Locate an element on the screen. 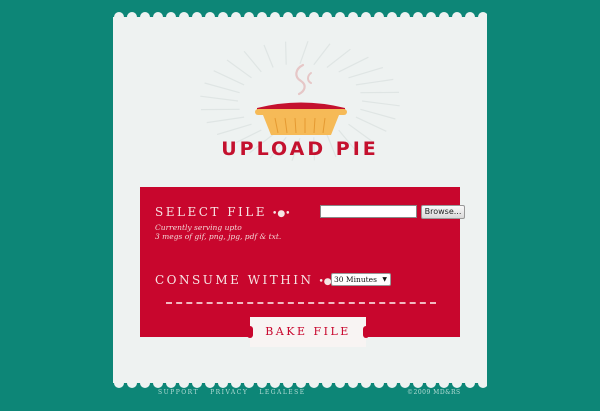 This screenshot has height=411, width=600. chevron-down-icon: ▼ is located at coordinates (384, 279).